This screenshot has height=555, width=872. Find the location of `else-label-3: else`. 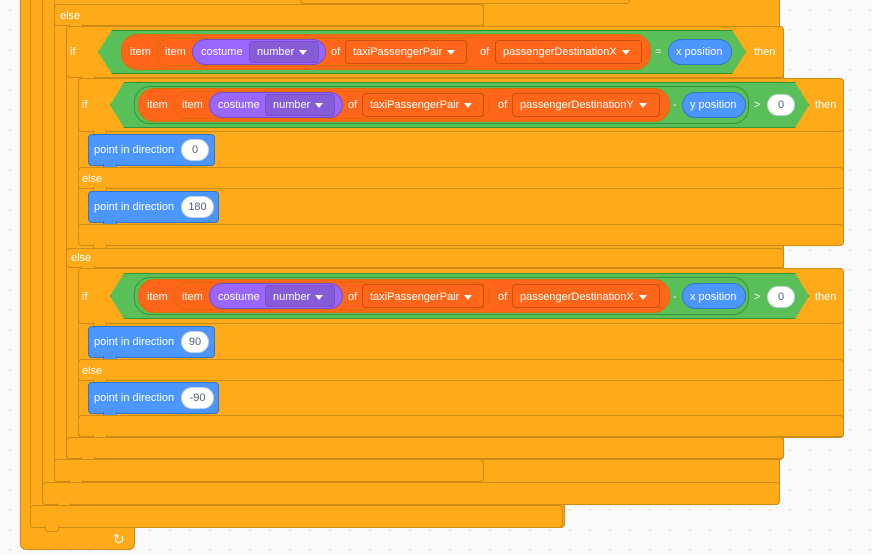

else-label-3: else is located at coordinates (92, 371).